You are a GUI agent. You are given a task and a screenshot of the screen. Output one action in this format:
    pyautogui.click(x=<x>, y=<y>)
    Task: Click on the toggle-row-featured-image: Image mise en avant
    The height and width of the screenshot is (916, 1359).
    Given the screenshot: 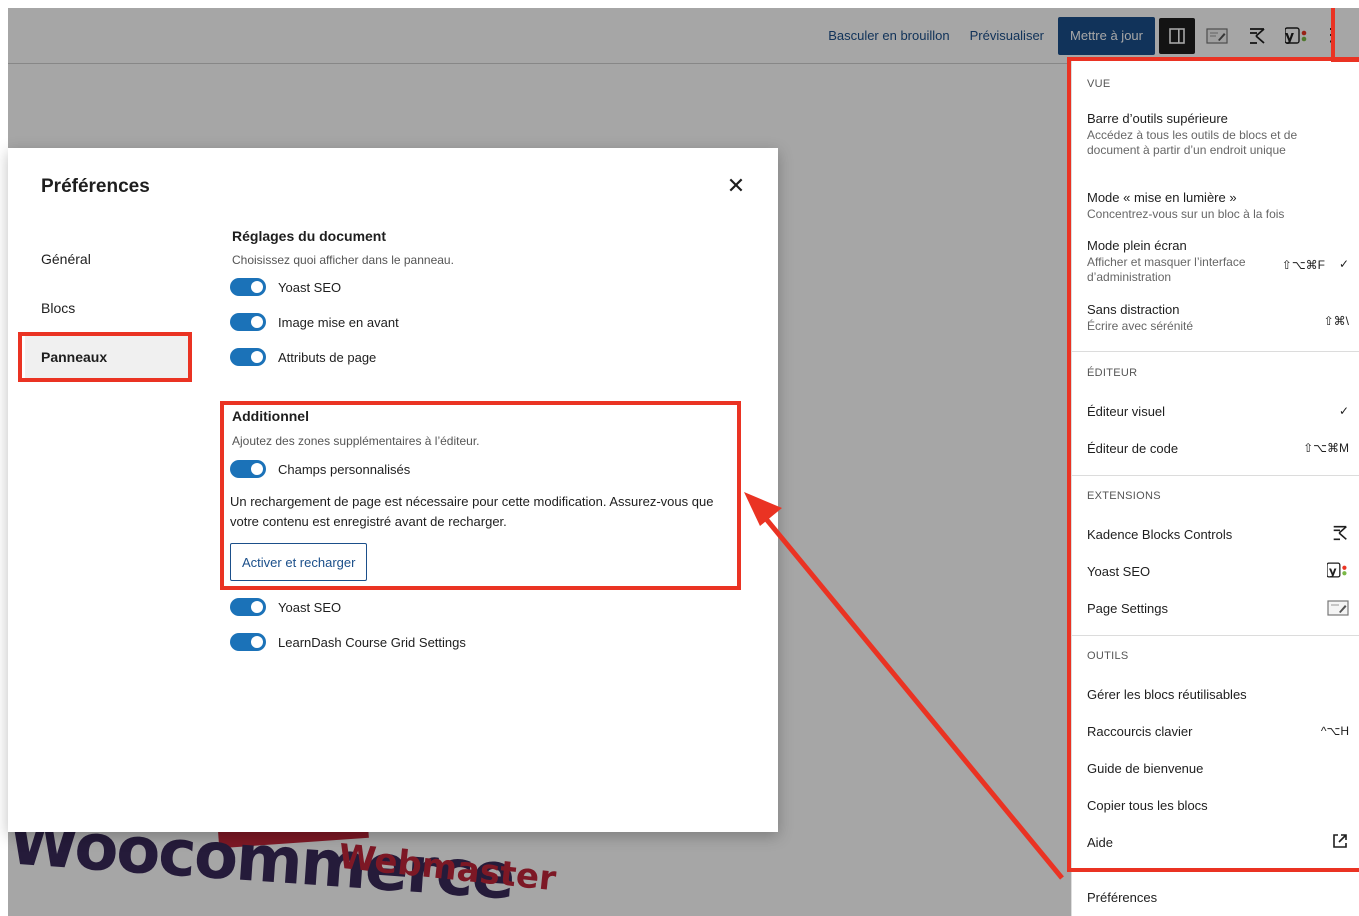 What is the action you would take?
    pyautogui.click(x=314, y=322)
    